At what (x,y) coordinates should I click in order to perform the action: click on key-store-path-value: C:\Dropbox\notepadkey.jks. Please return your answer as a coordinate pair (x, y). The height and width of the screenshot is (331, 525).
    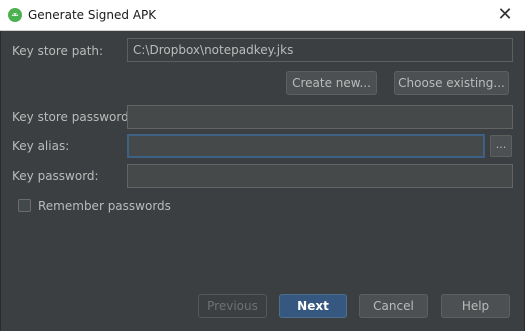
    Looking at the image, I should click on (213, 50).